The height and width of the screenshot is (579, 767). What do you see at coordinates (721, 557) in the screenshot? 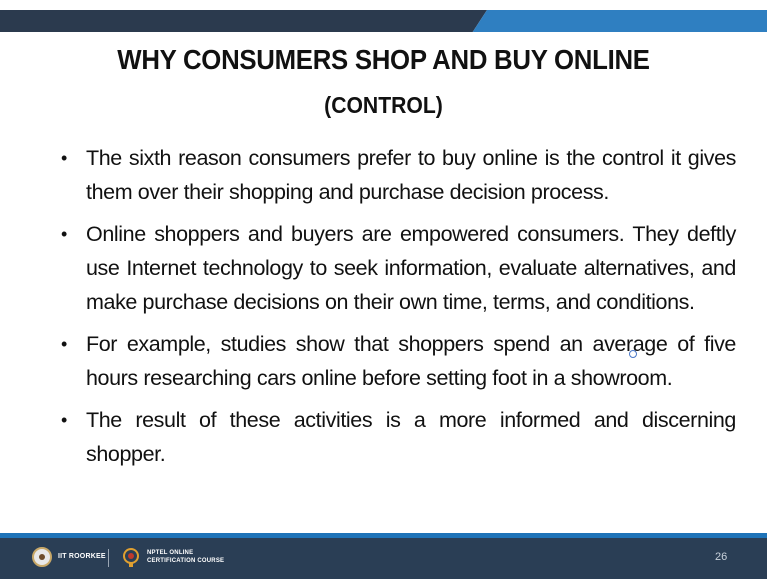
I see `page-number: 26` at bounding box center [721, 557].